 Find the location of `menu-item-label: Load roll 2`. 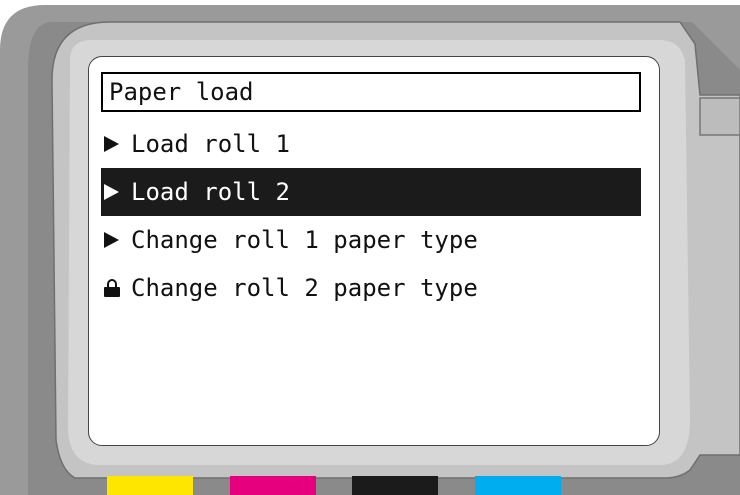

menu-item-label: Load roll 2 is located at coordinates (210, 192).